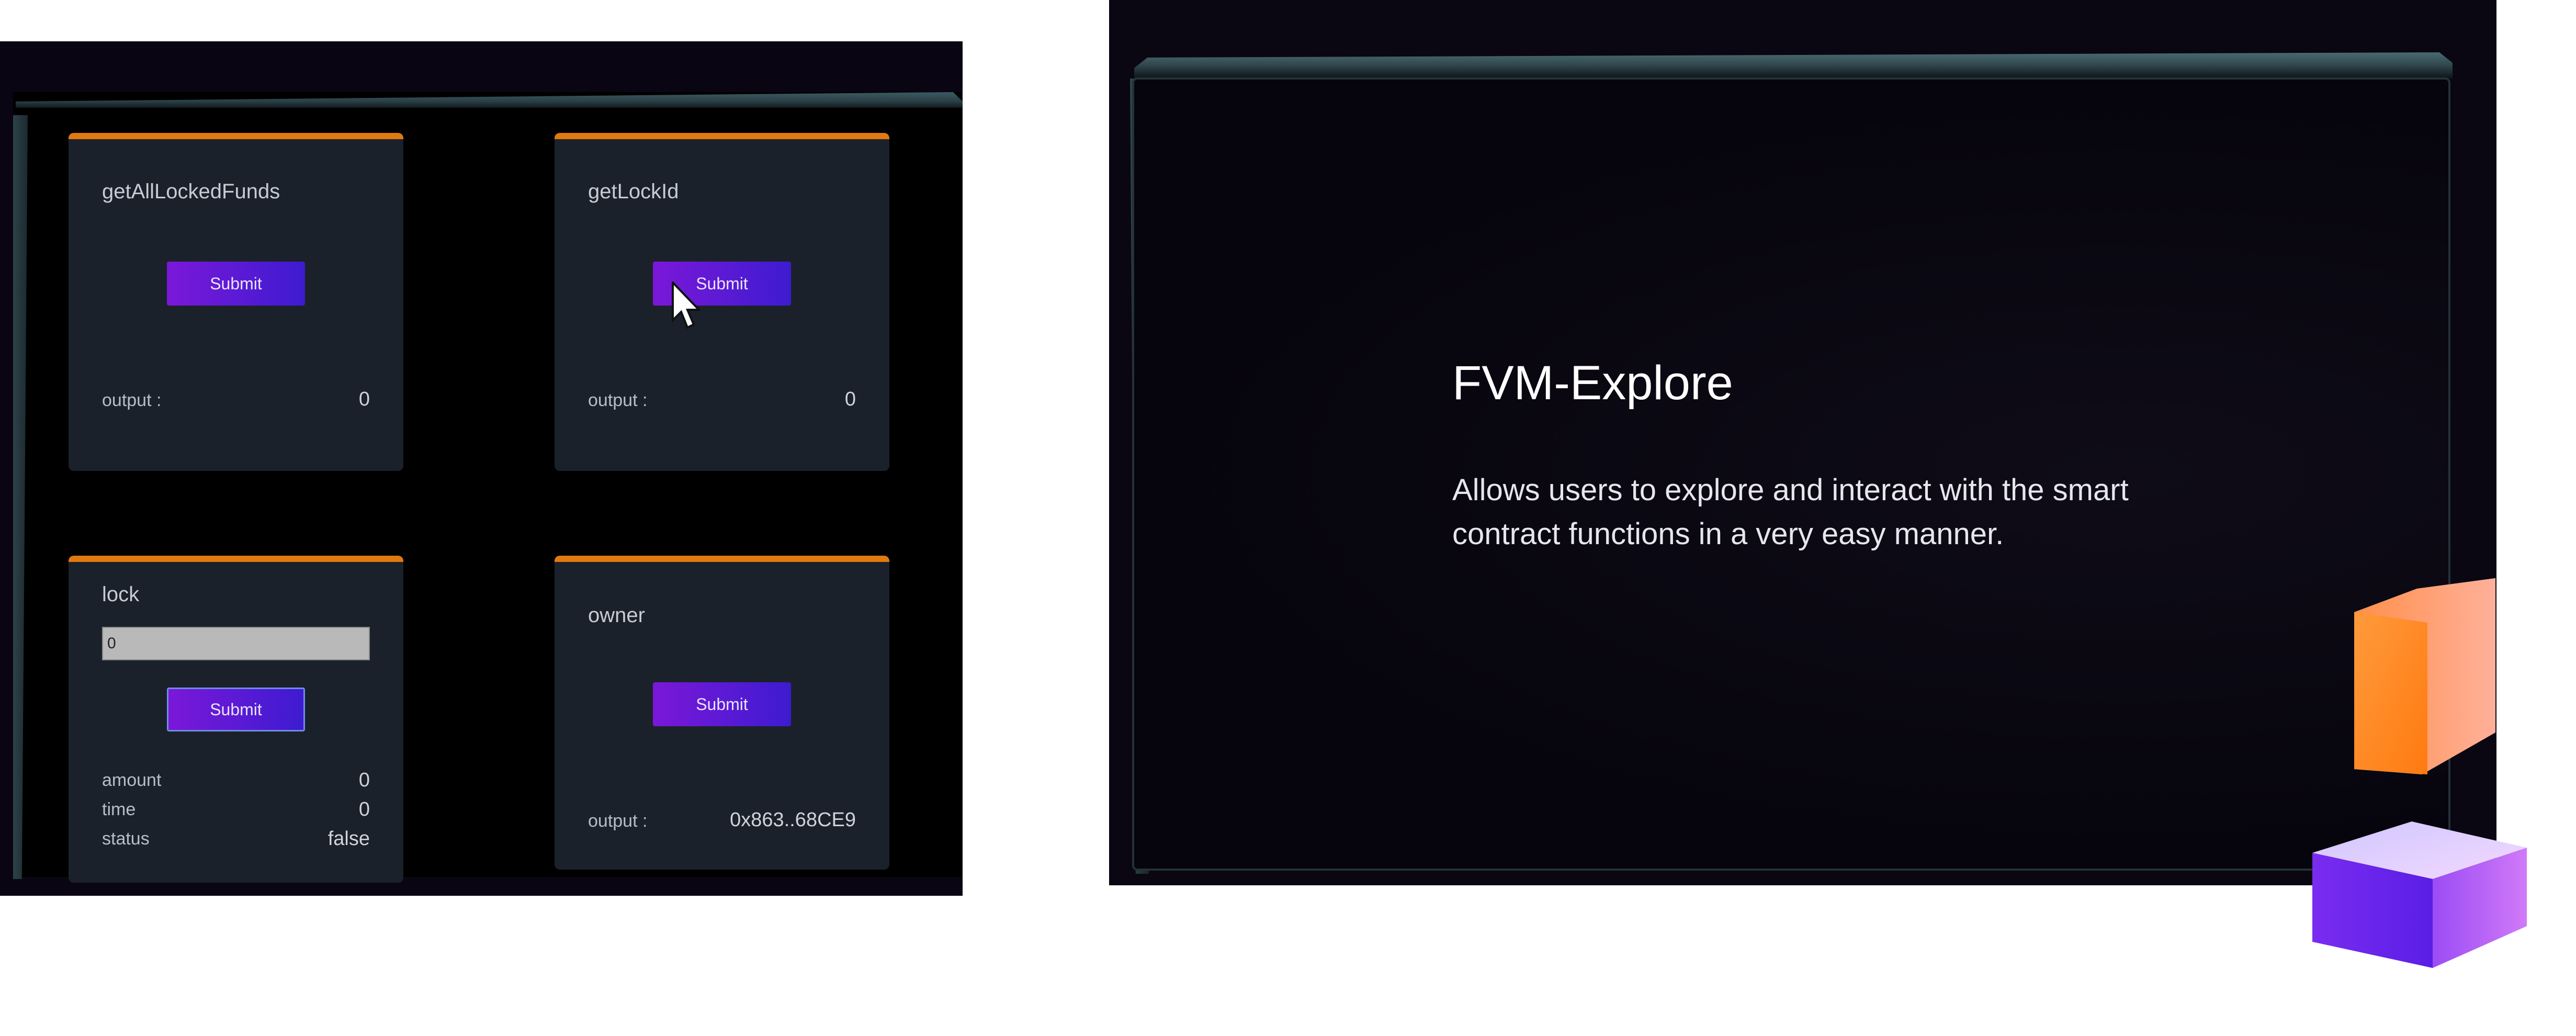 This screenshot has height=1036, width=2576. Describe the element at coordinates (364, 809) in the screenshot. I see `time-value: 0` at that location.